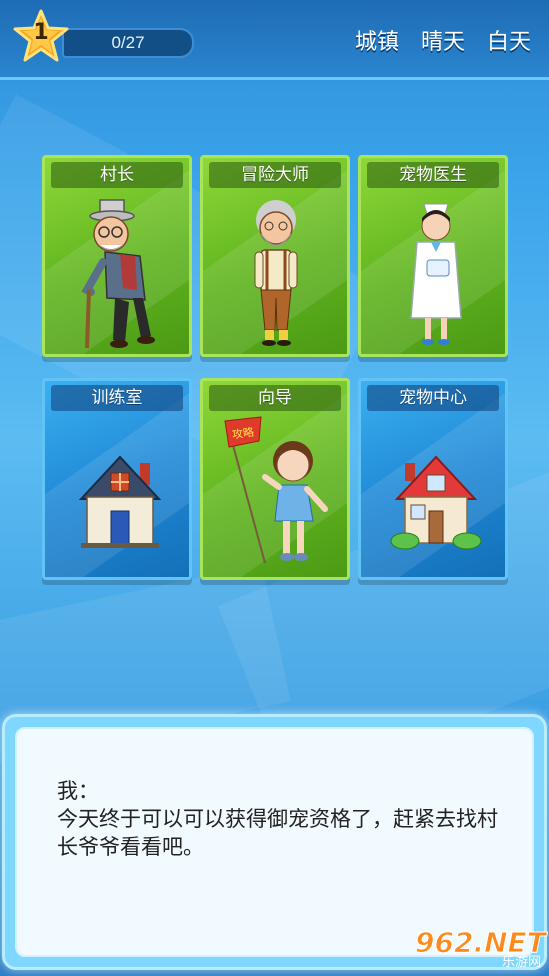 This screenshot has height=976, width=549. I want to click on card-guide: 向导 攻略, so click(275, 479).